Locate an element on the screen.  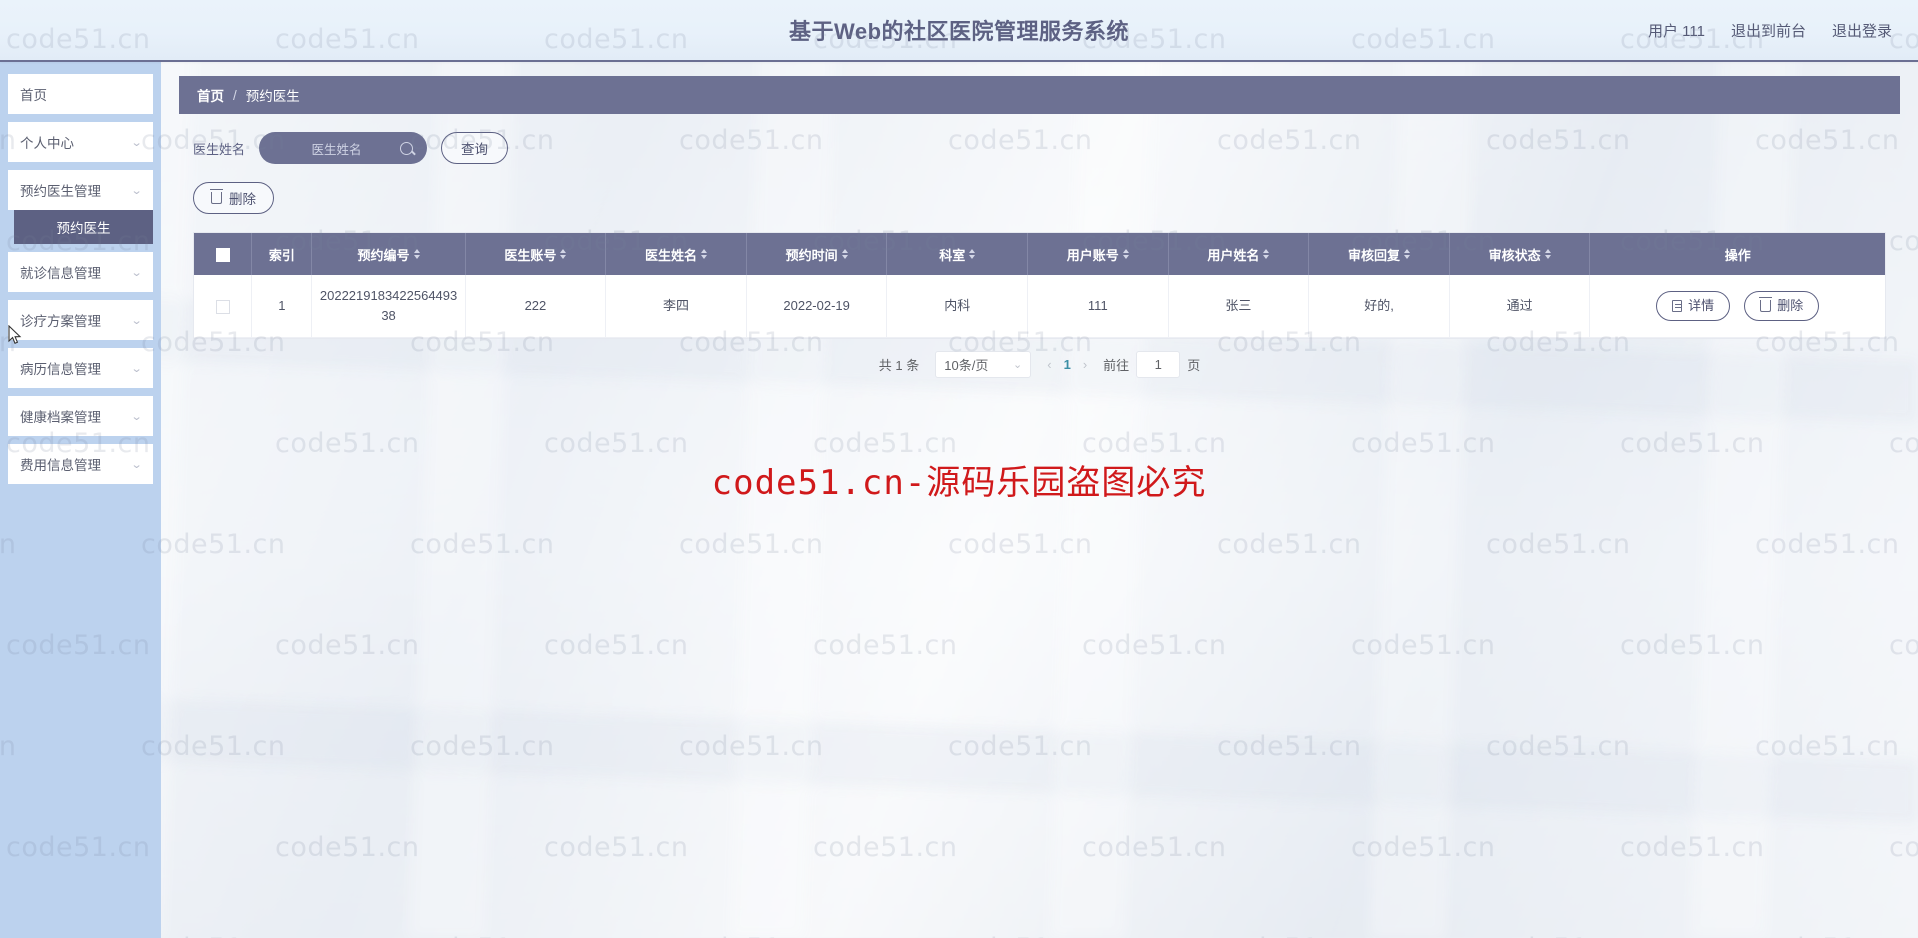
select-all-header is located at coordinates (223, 254).